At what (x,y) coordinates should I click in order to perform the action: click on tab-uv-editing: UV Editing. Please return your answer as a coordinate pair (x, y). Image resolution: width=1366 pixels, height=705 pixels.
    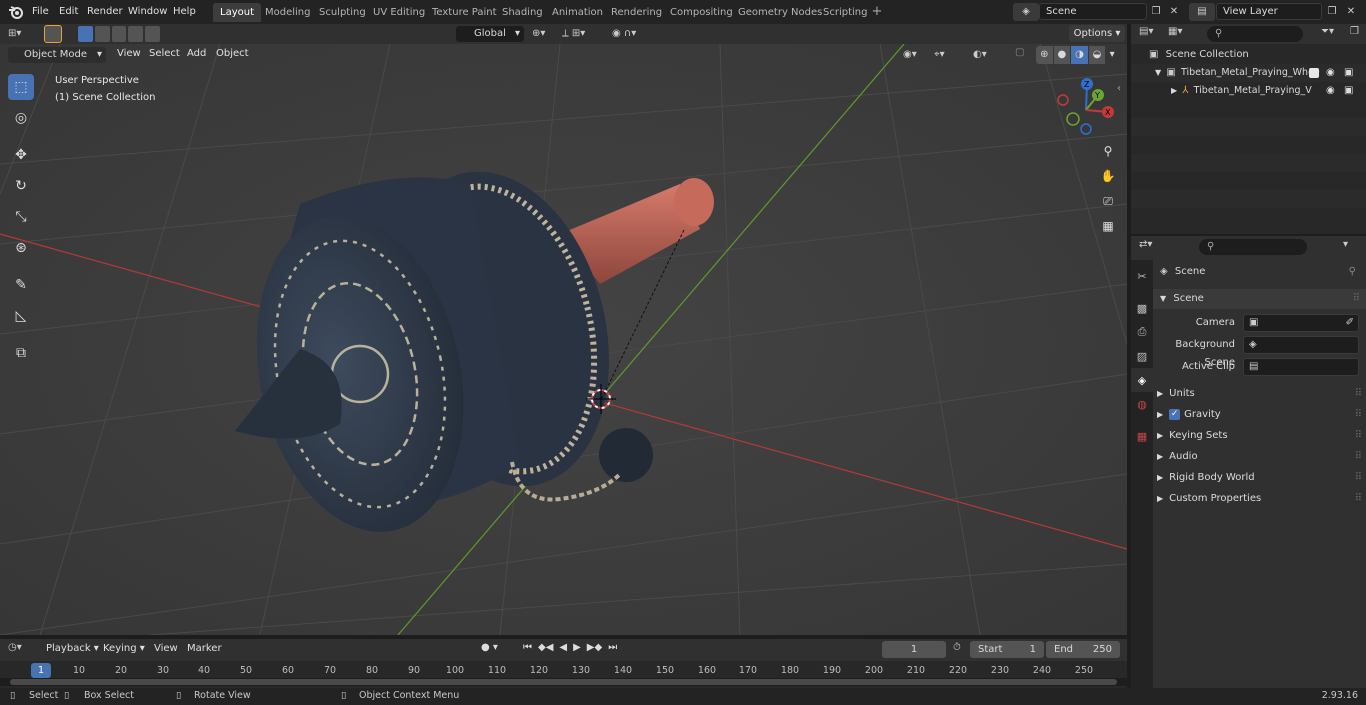
    Looking at the image, I should click on (399, 12).